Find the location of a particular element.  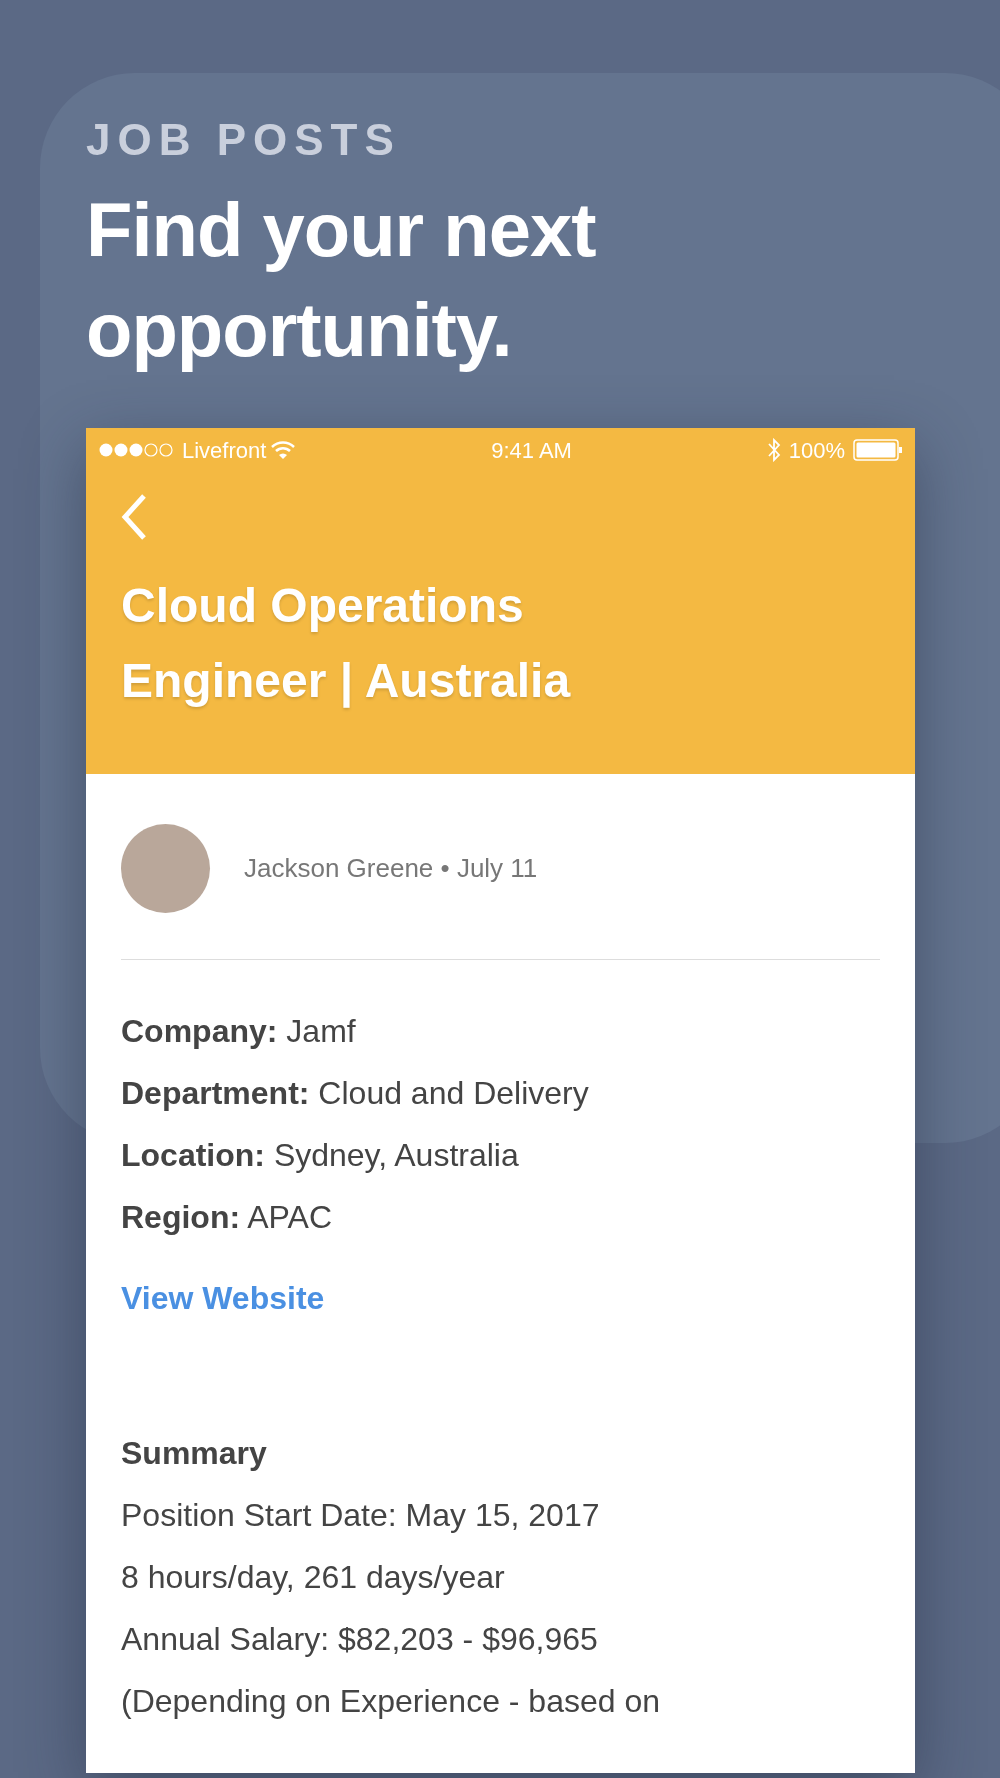

battery-icon is located at coordinates (878, 450).